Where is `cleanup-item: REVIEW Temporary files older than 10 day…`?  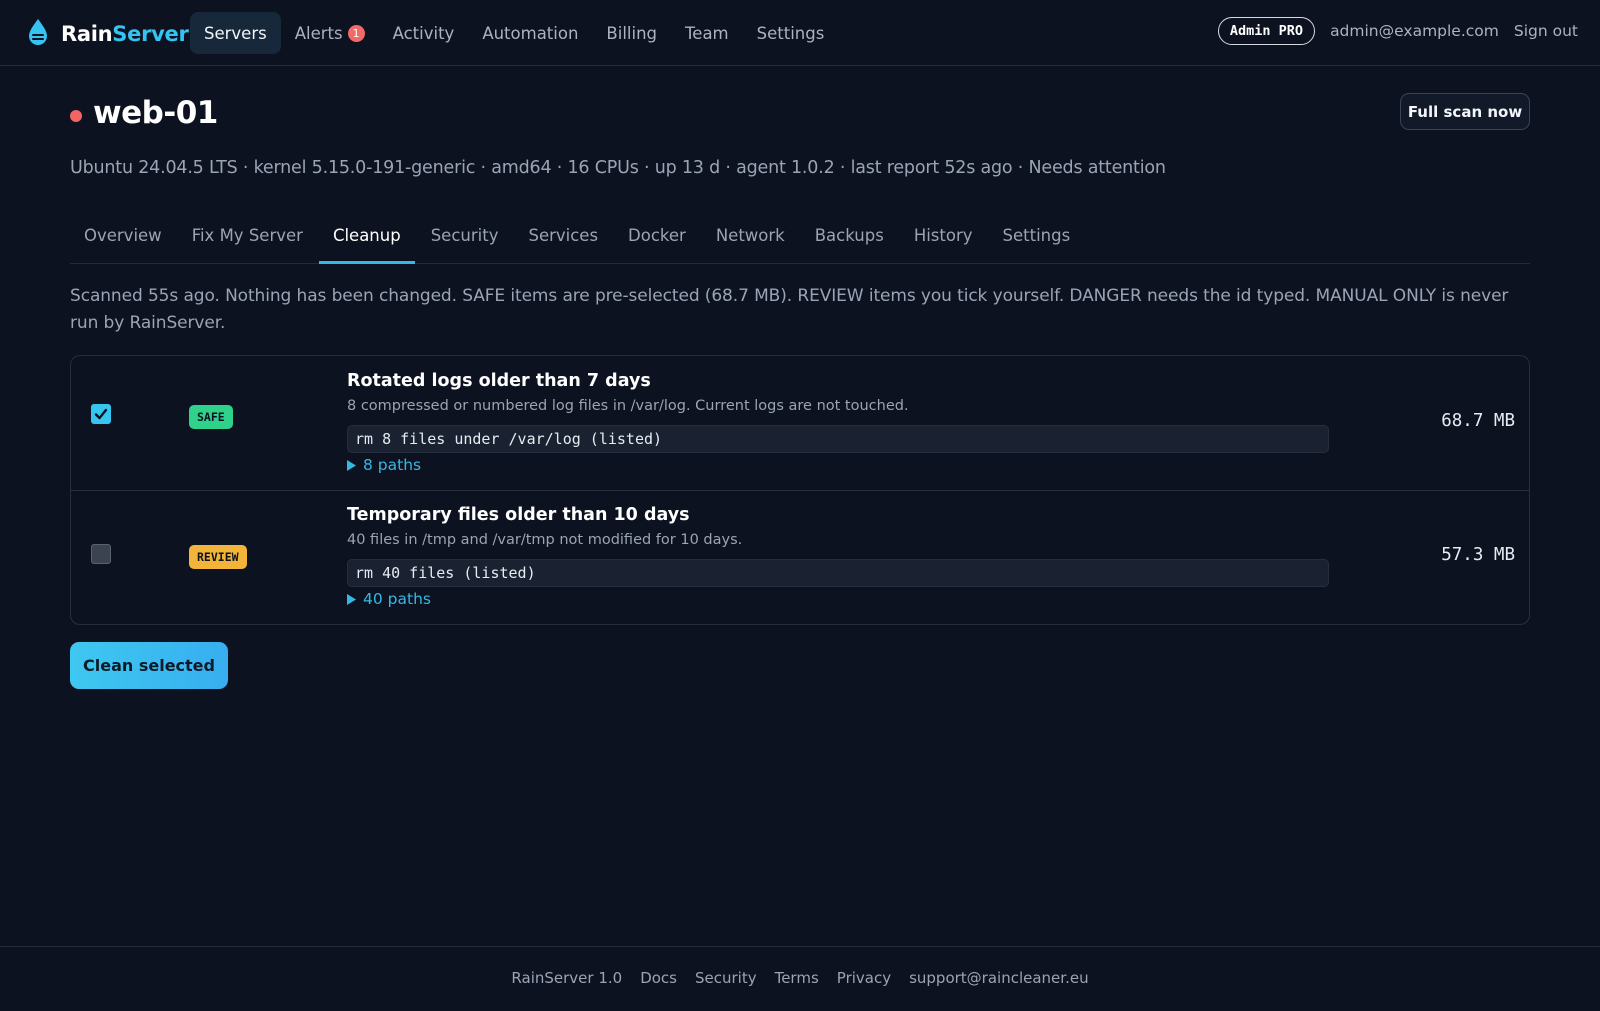 cleanup-item: REVIEW Temporary files older than 10 day… is located at coordinates (800, 557).